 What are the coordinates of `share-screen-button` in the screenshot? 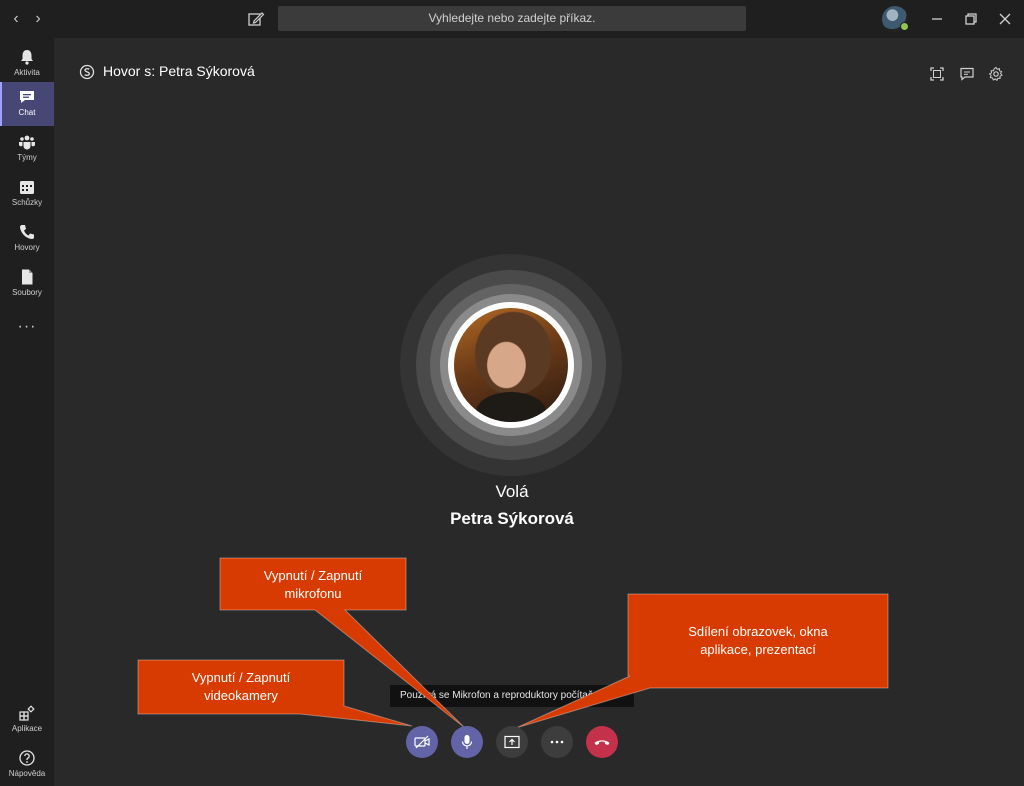 It's located at (512, 742).